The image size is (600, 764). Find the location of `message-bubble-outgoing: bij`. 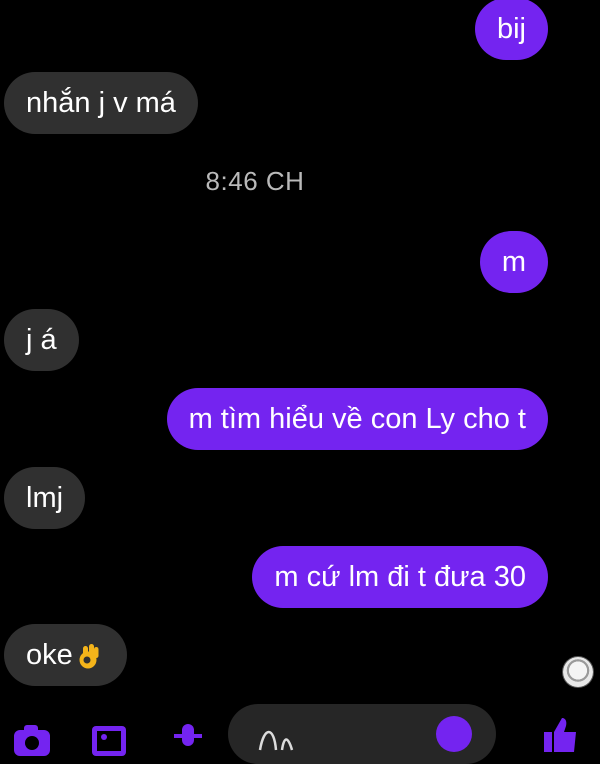

message-bubble-outgoing: bij is located at coordinates (511, 30).